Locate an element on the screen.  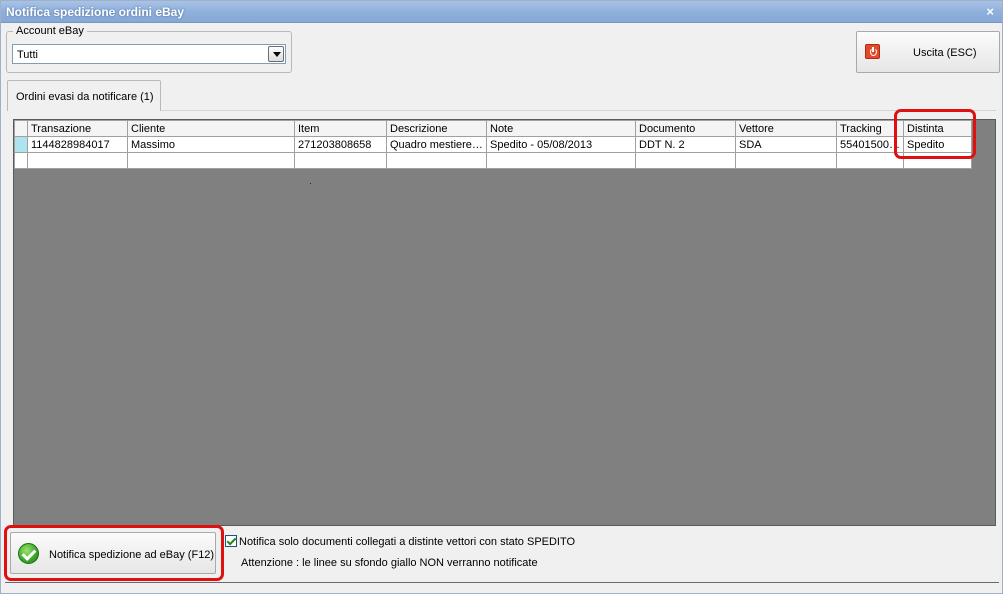
cell-transazione: 1144828984017 is located at coordinates (77, 144).